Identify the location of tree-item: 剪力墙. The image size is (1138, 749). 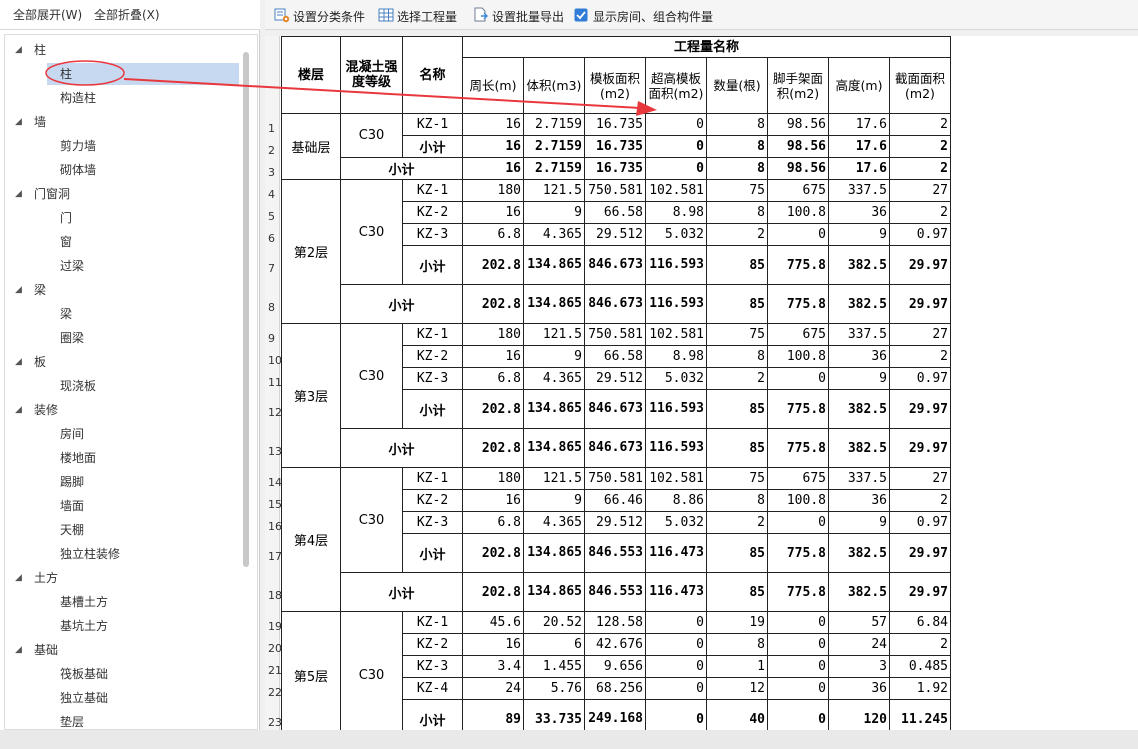
(123, 146).